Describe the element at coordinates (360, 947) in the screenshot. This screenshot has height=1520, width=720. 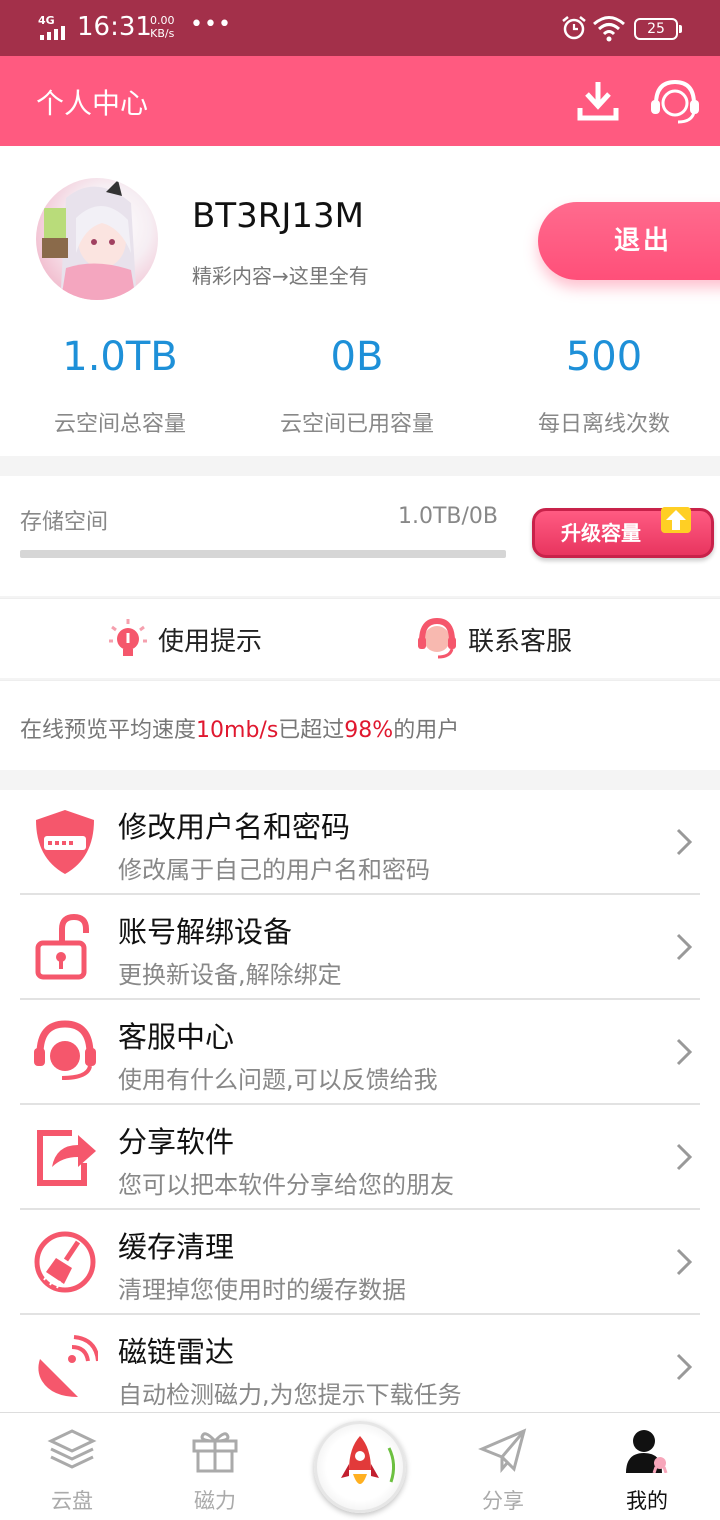
I see `menu-item-unbind-device: 账号解绑设备 更换新设备,解除绑定` at that location.